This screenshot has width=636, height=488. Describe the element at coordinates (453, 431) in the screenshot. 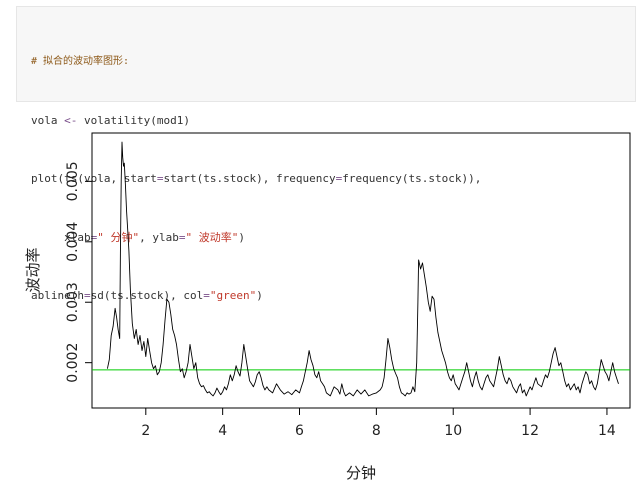

I see `x-tick-label: 10` at that location.